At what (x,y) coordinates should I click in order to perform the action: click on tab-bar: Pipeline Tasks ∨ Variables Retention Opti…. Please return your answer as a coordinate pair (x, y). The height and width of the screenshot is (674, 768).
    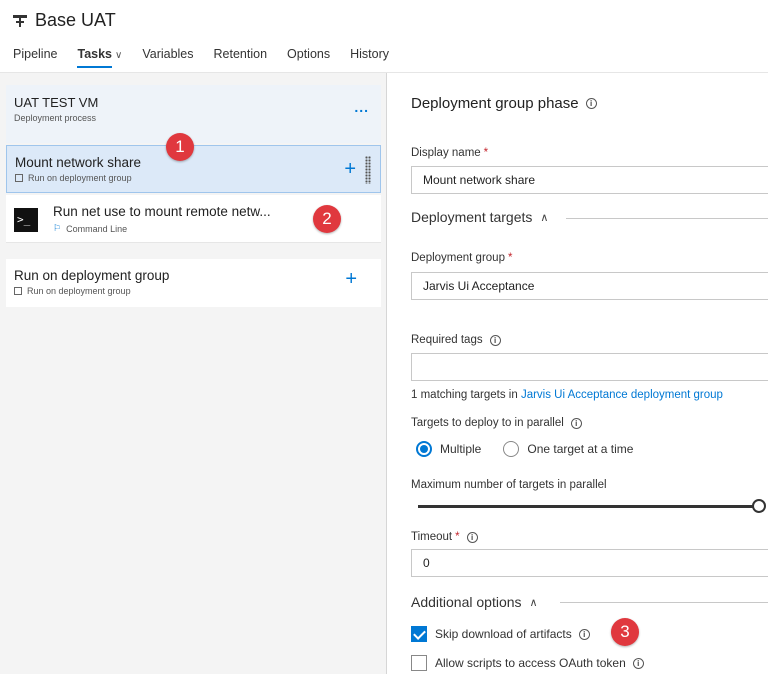
    Looking at the image, I should click on (211, 57).